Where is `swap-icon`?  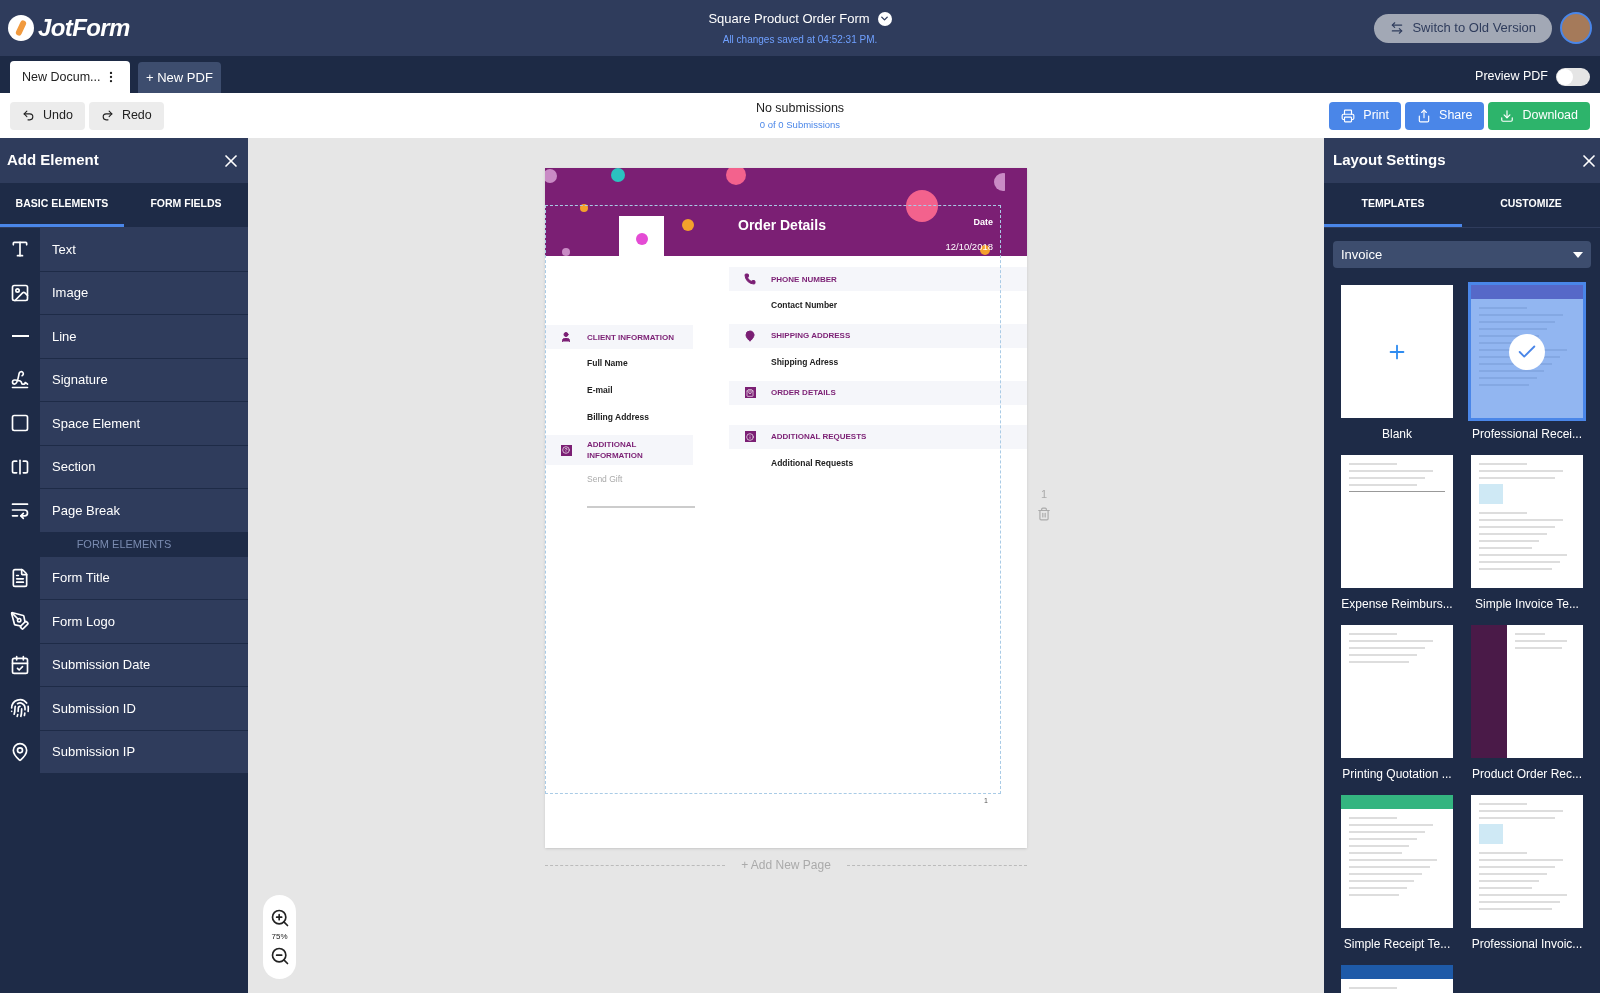
swap-icon is located at coordinates (1397, 28).